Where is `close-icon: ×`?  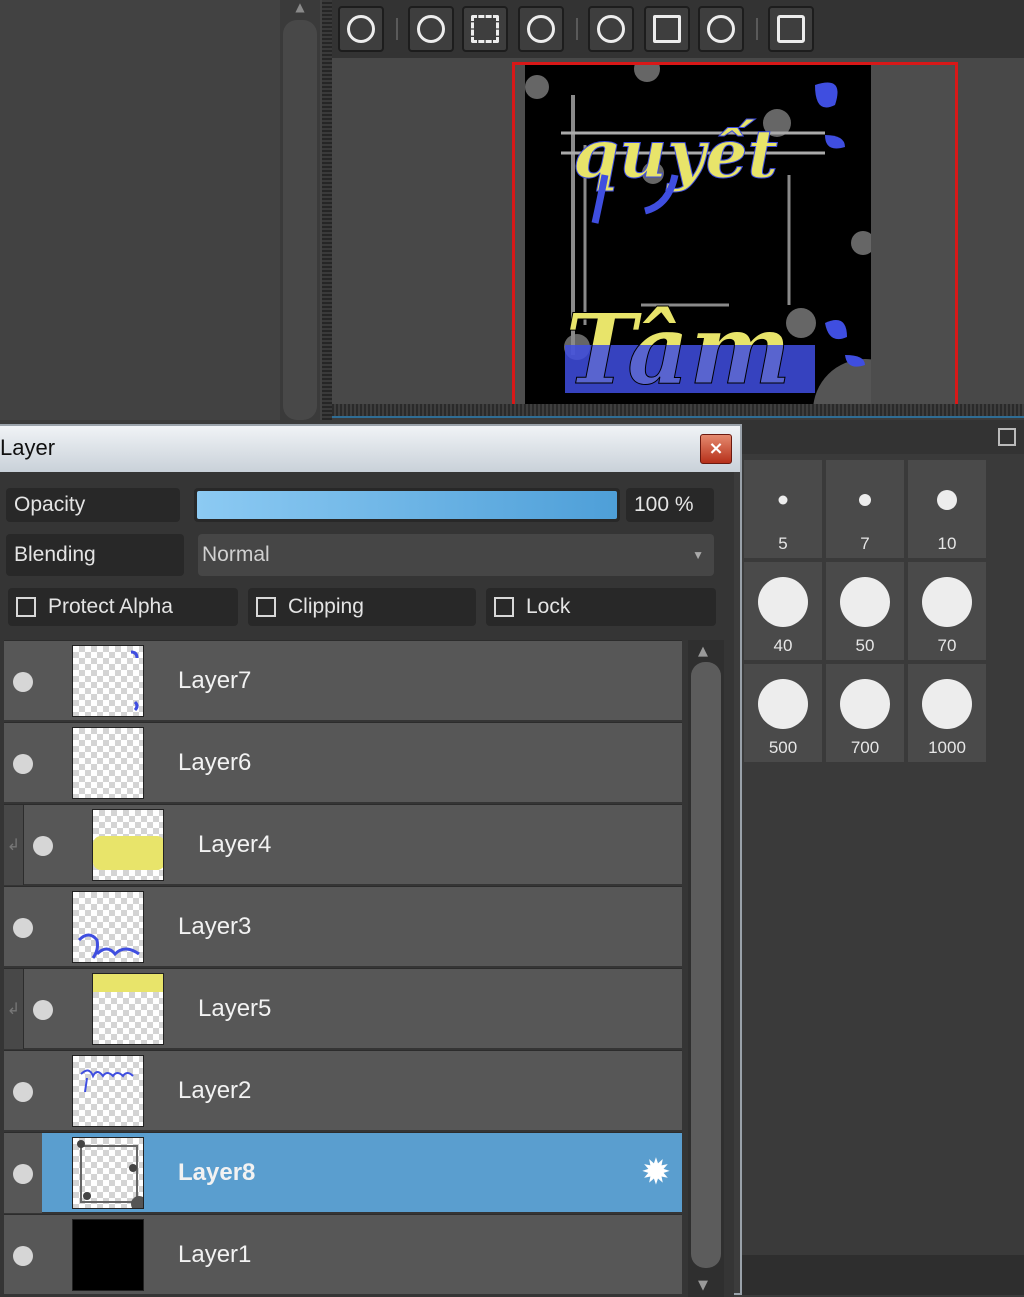 close-icon: × is located at coordinates (716, 448).